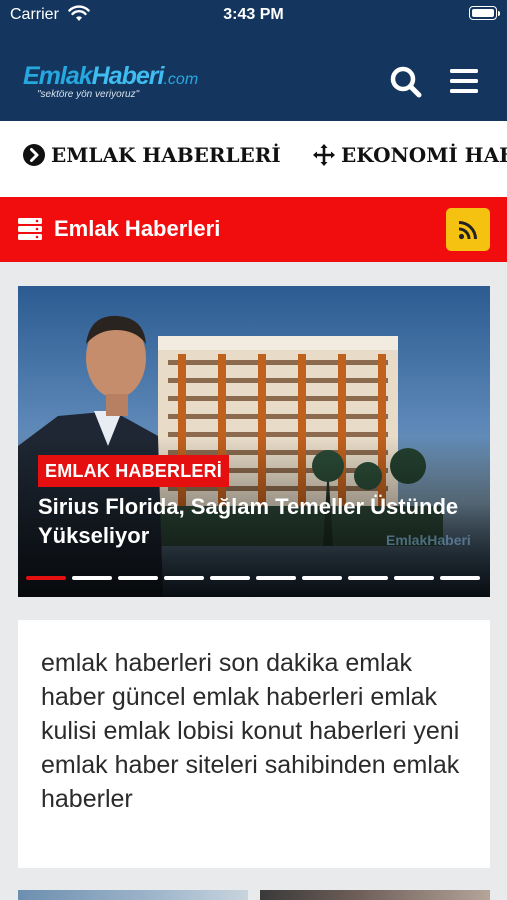 The image size is (507, 900). Describe the element at coordinates (253, 229) in the screenshot. I see `section-header: Emlak Haberleri` at that location.